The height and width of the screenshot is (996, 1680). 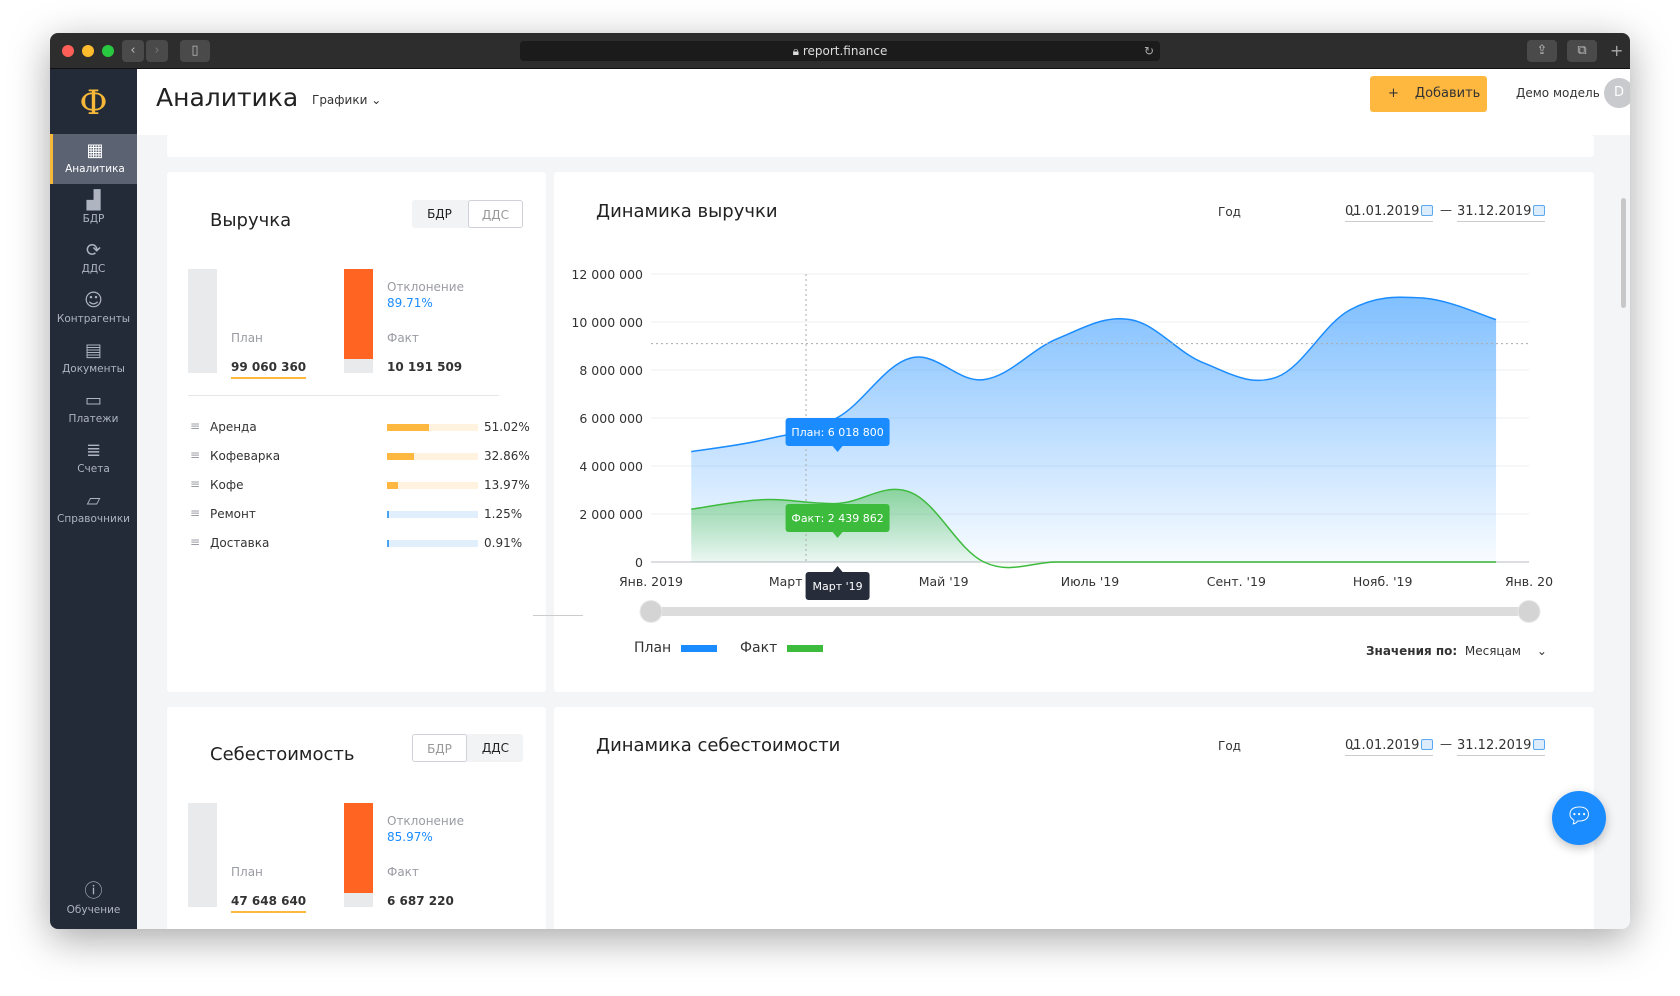 I want to click on date-from-field: 01.01.2019, so click(x=1389, y=747).